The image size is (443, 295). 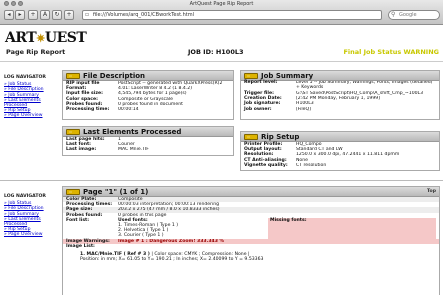 I want to click on address-text: file:///Volumes/arq_001/CBworkTest.html, so click(x=144, y=15).